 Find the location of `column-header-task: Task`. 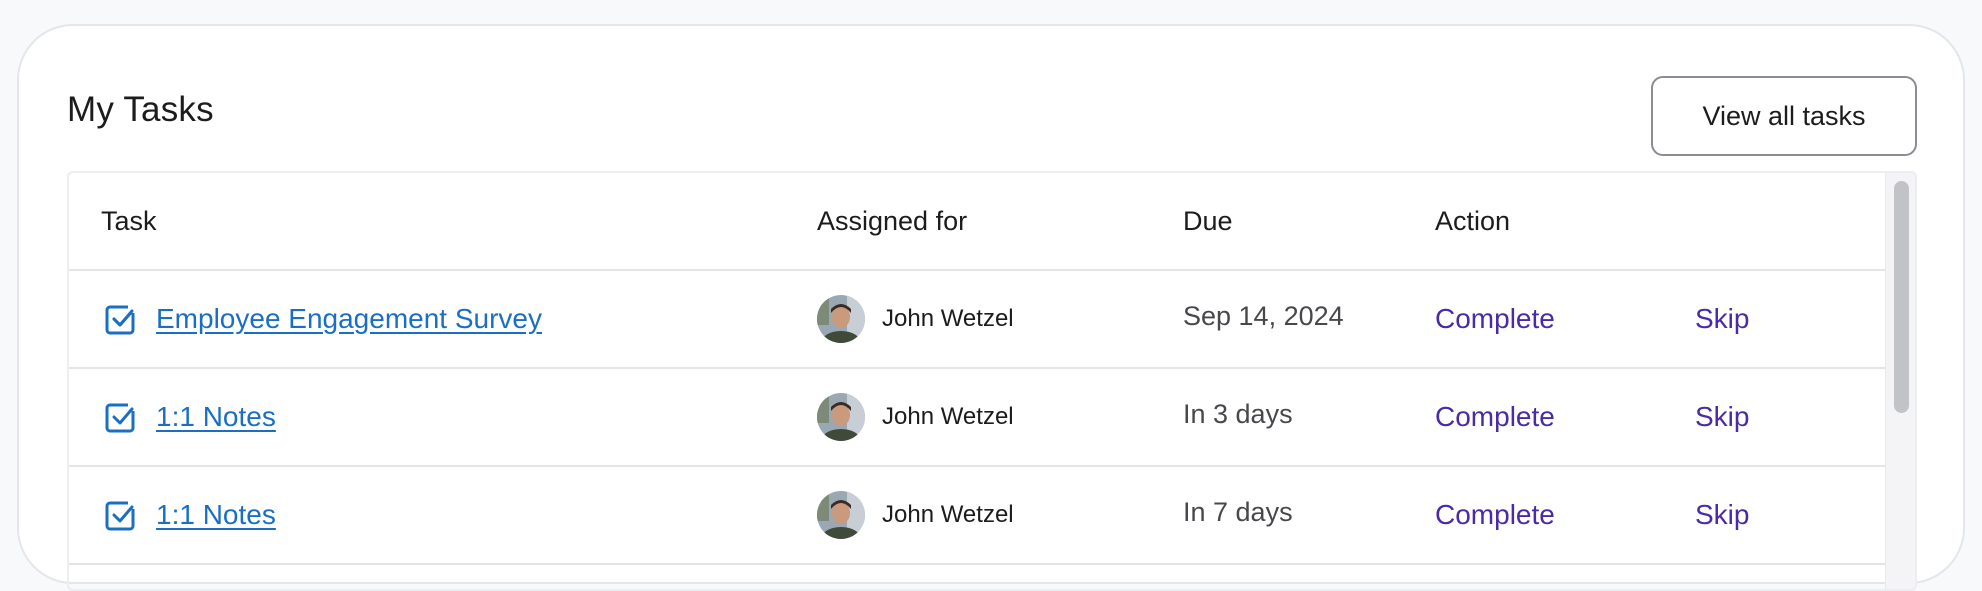

column-header-task: Task is located at coordinates (129, 220).